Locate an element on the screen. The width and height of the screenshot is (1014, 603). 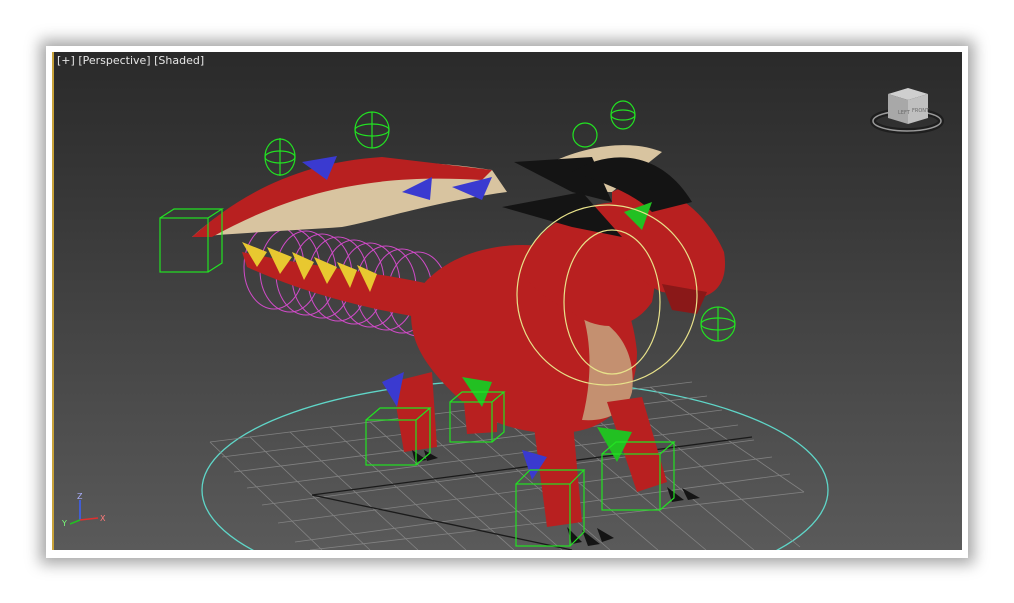
viewport-label: [+] [Perspective] [Shaded] is located at coordinates (130, 60).